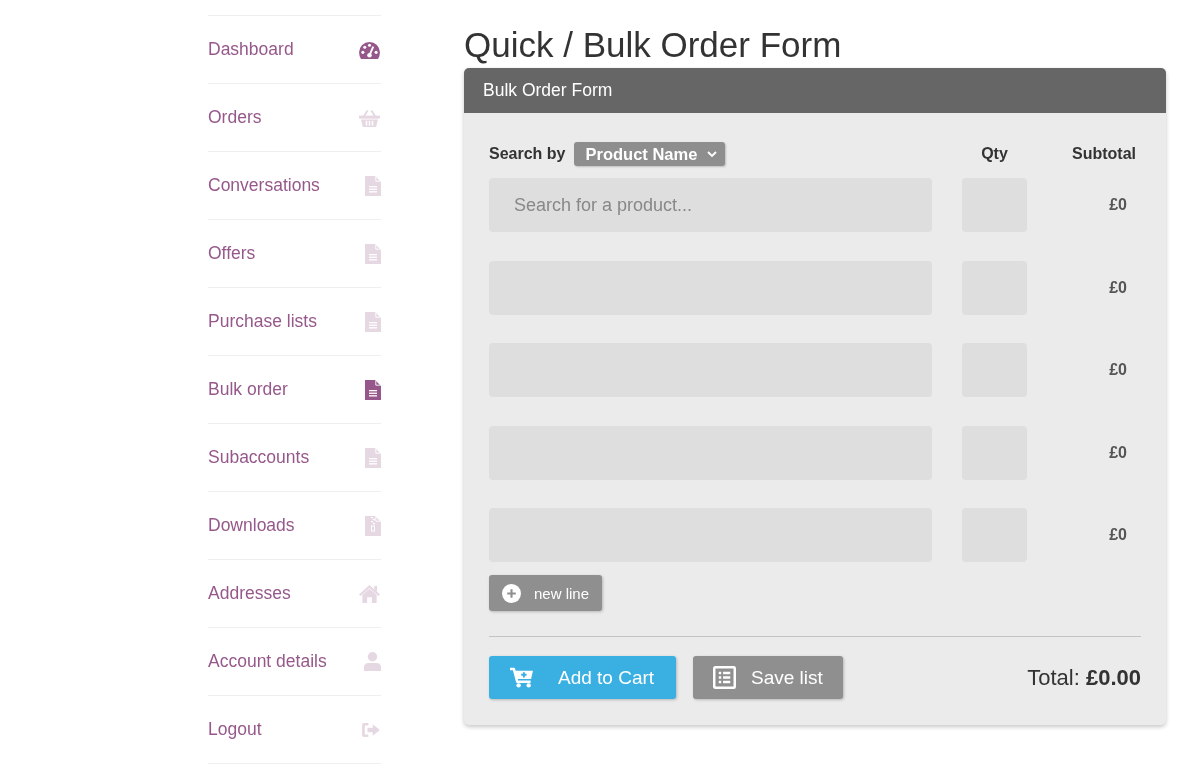 The width and height of the screenshot is (1189, 777). Describe the element at coordinates (294, 49) in the screenshot. I see `sidebar-item: Dashboard` at that location.